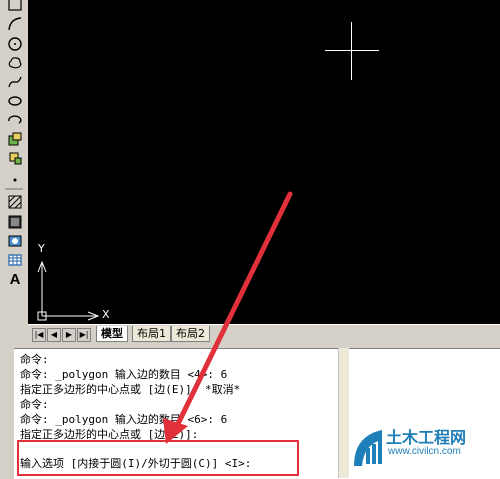  What do you see at coordinates (41, 248) in the screenshot?
I see `ucs-y-label: Y` at bounding box center [41, 248].